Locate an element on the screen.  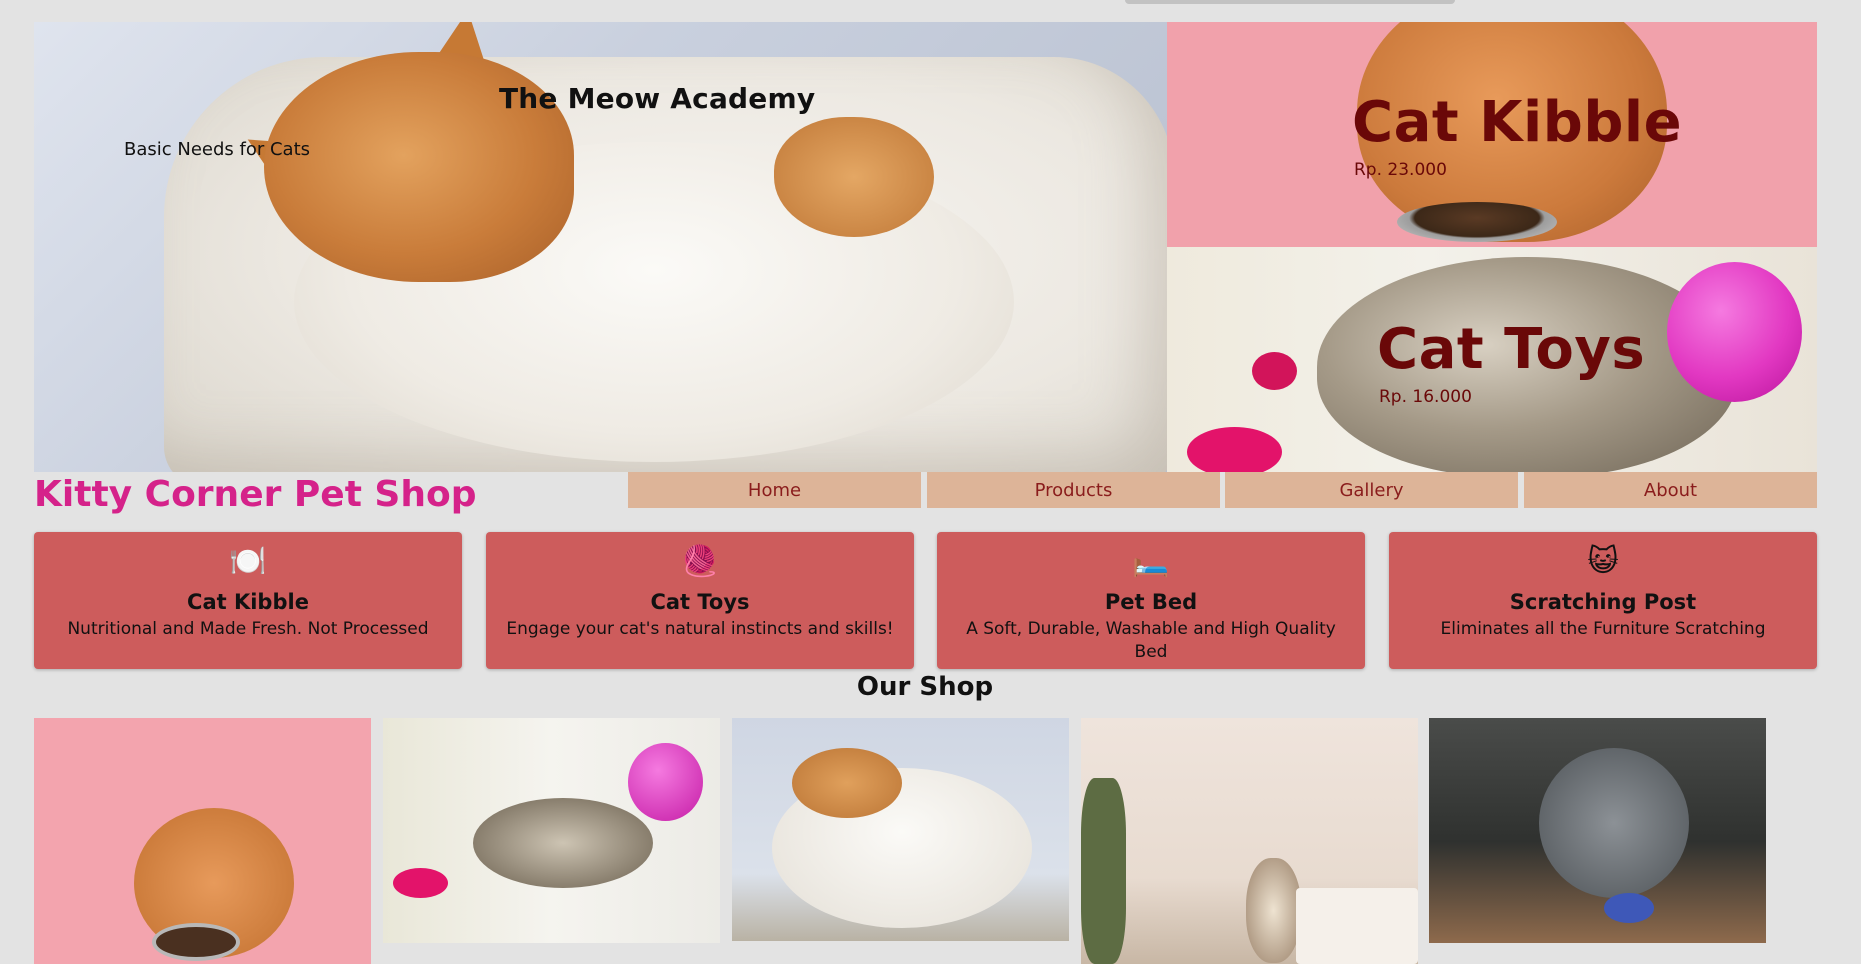
gallery-image-kitten-toys is located at coordinates (551, 830).